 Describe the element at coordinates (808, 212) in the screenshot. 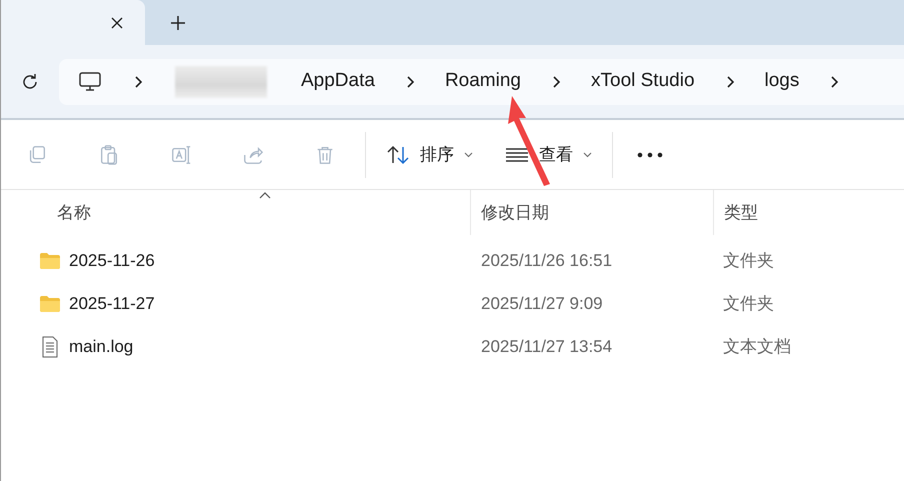

I see `column-header: 类型` at that location.